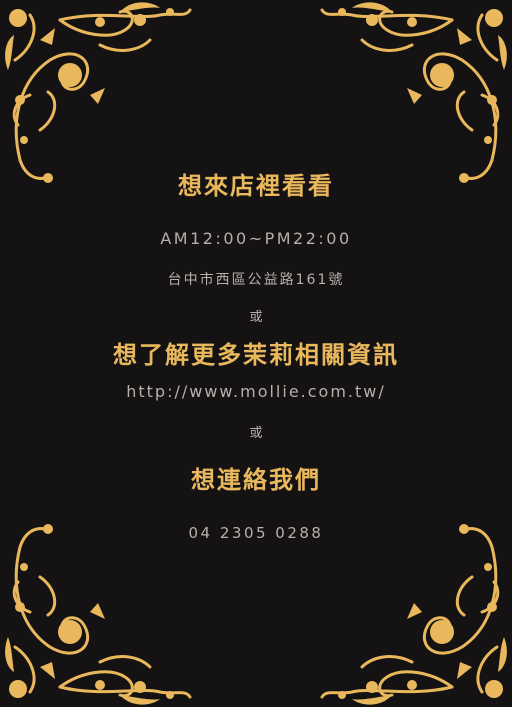 This screenshot has height=707, width=512. I want to click on opening-hours: AM12:00~PM22:00, so click(256, 238).